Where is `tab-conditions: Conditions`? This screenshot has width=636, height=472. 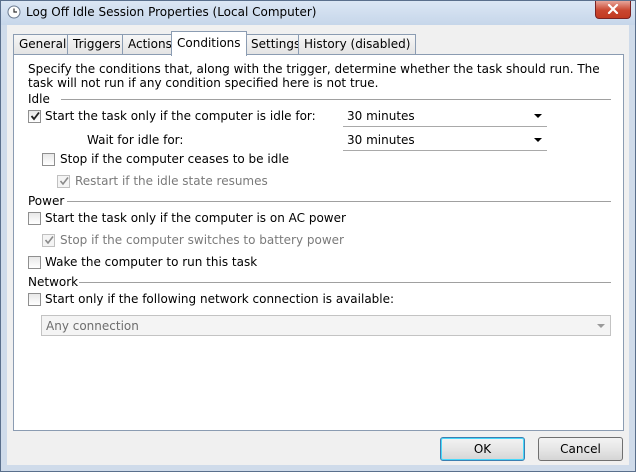 tab-conditions: Conditions is located at coordinates (209, 43).